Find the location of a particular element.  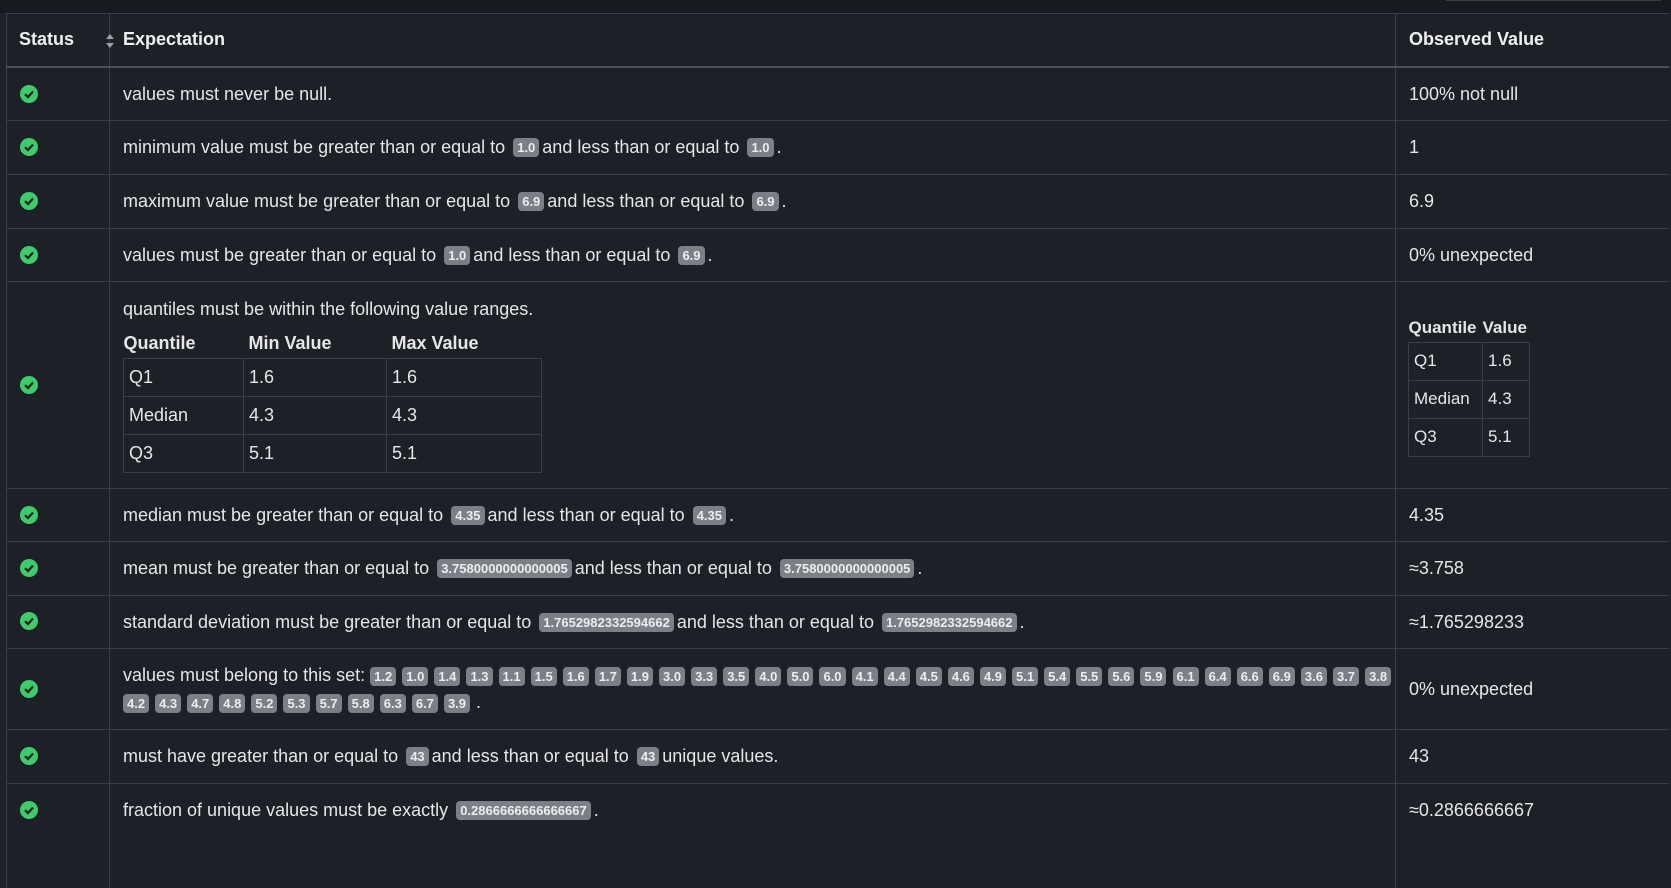

set-value-chip: 1.5 is located at coordinates (543, 676).